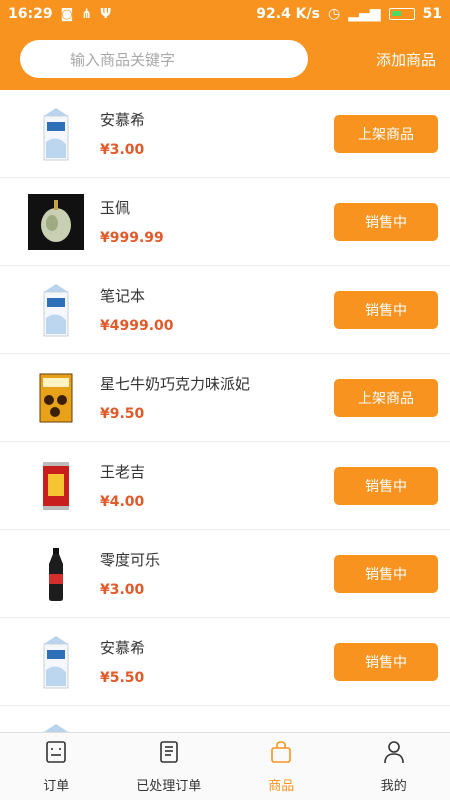 The width and height of the screenshot is (450, 800). I want to click on product-price: ¥9.50, so click(122, 414).